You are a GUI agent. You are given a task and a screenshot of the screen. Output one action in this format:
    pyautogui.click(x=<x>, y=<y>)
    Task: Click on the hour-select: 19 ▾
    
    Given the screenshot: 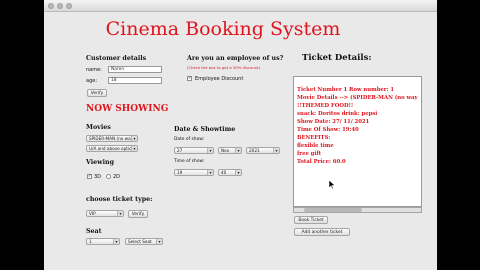 What is the action you would take?
    pyautogui.click(x=194, y=172)
    